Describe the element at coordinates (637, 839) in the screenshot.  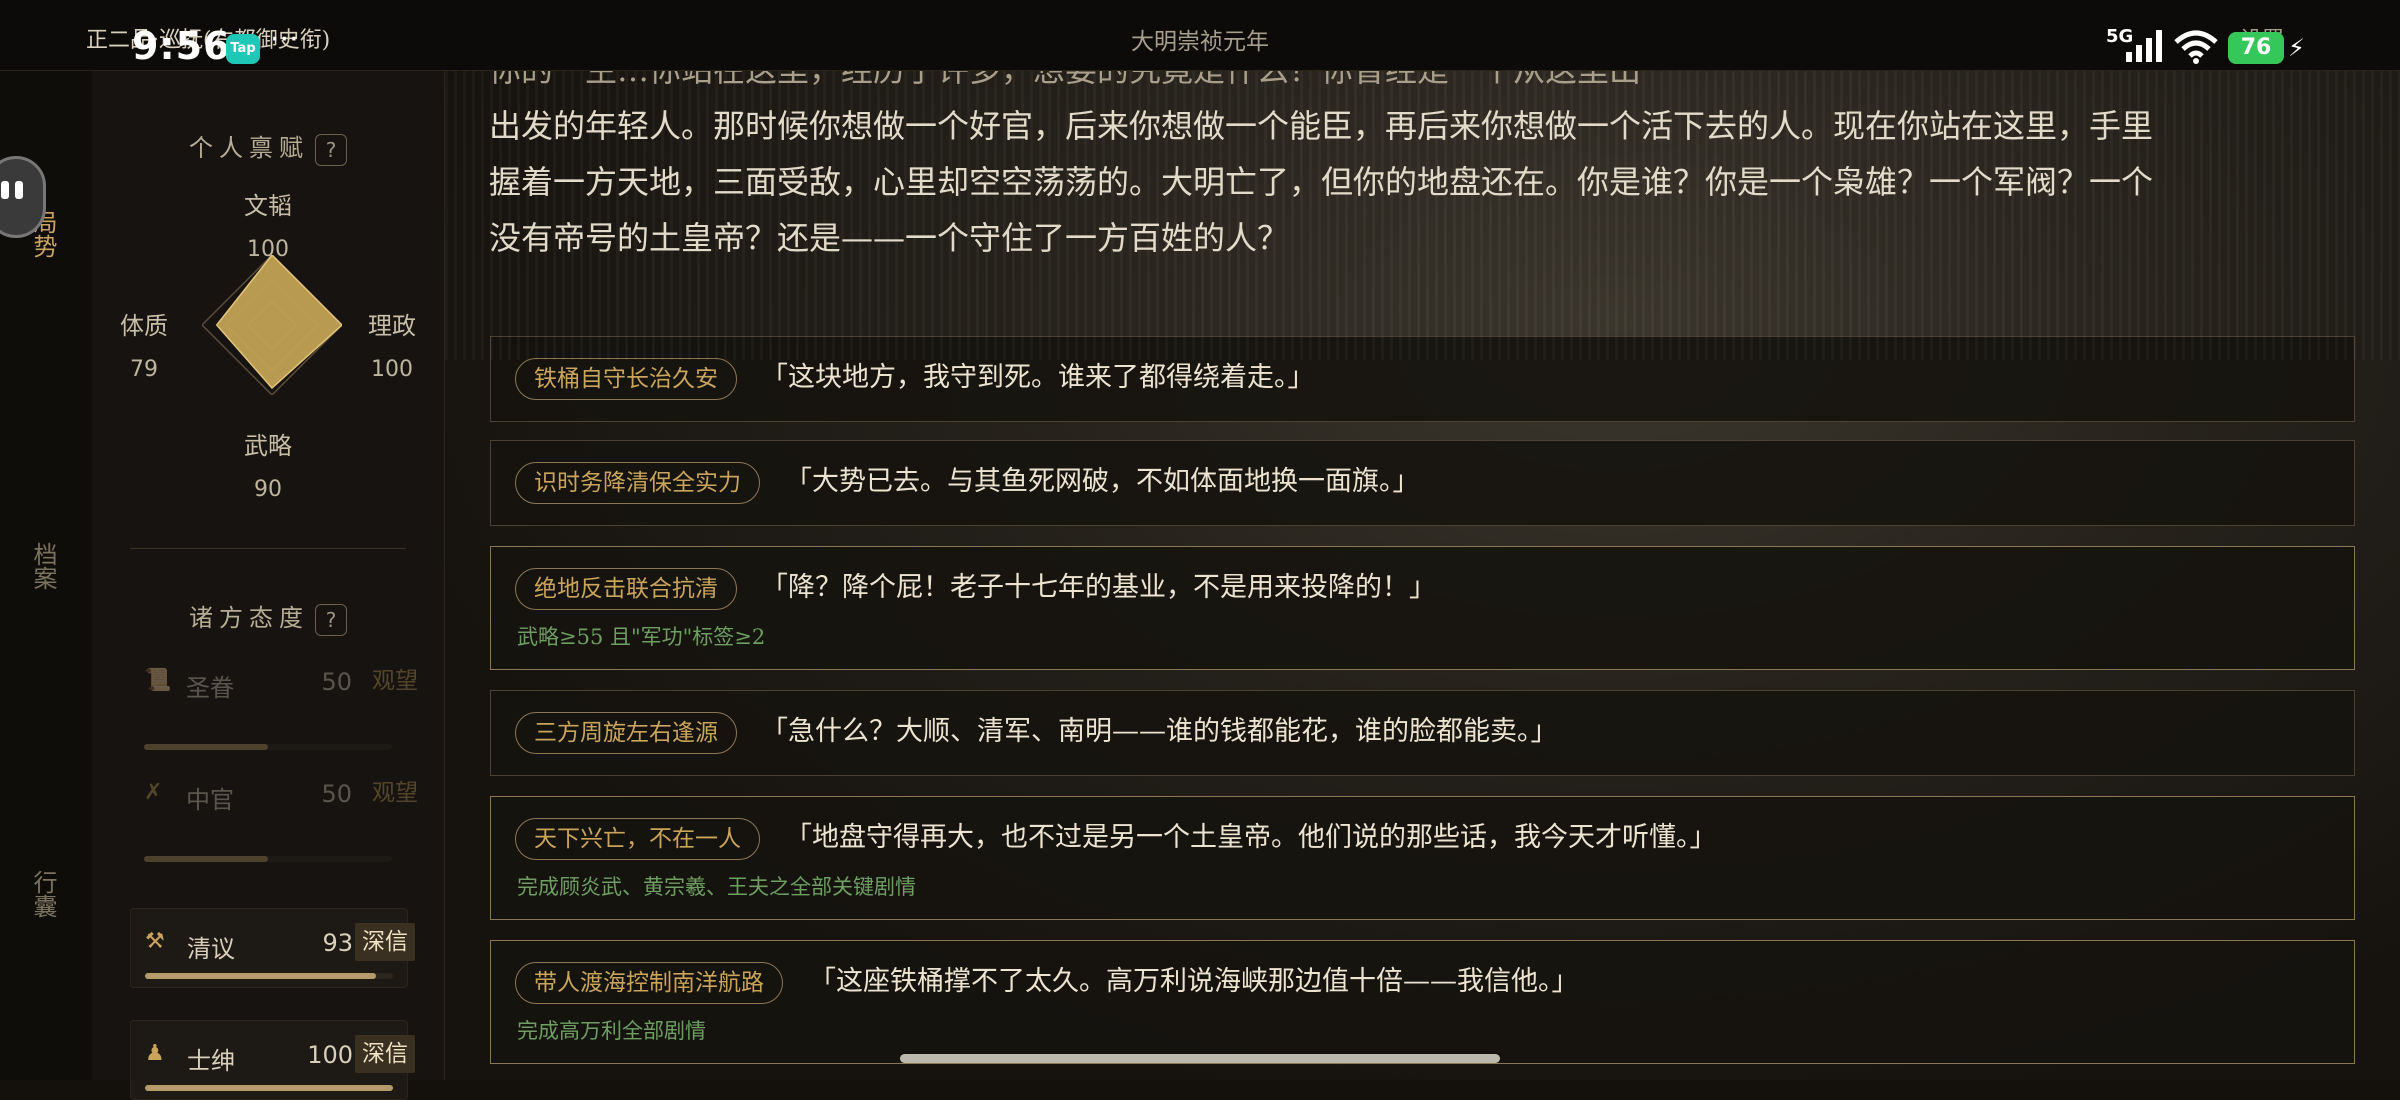
I see `choice-tag: 天下兴亡，不在一人` at that location.